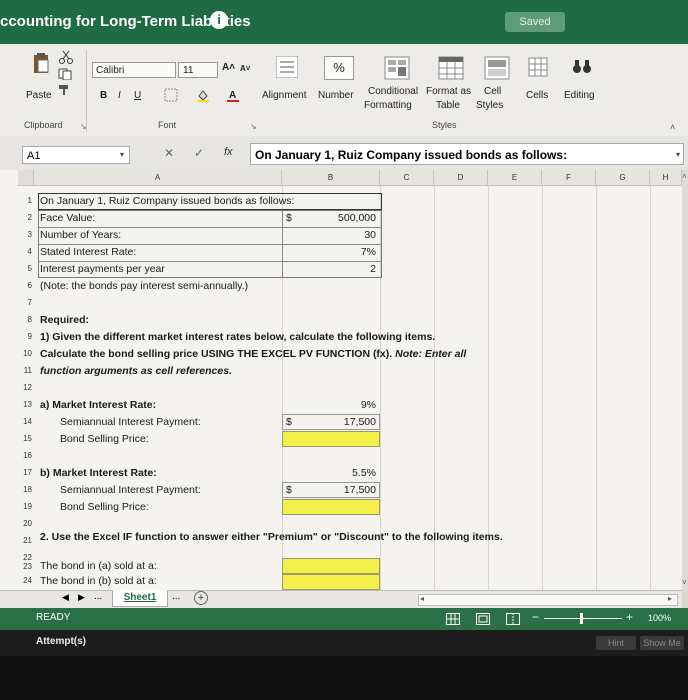 The image size is (688, 700). Describe the element at coordinates (26, 268) in the screenshot. I see `row-header: 5` at that location.